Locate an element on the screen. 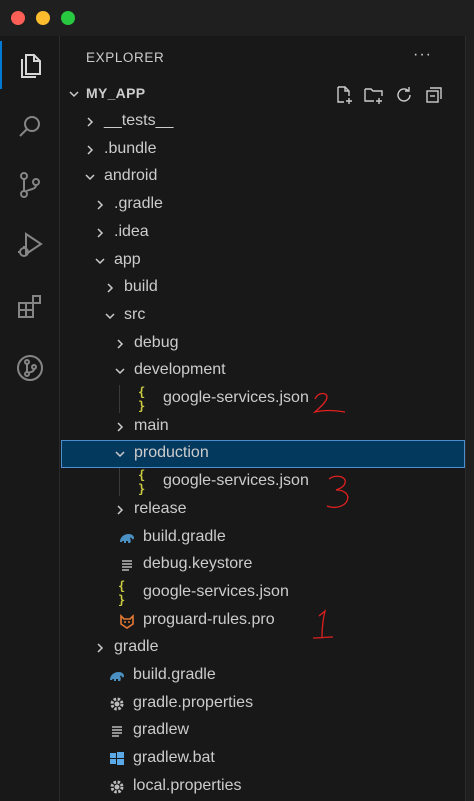 The height and width of the screenshot is (801, 474). folder-name: src is located at coordinates (135, 314).